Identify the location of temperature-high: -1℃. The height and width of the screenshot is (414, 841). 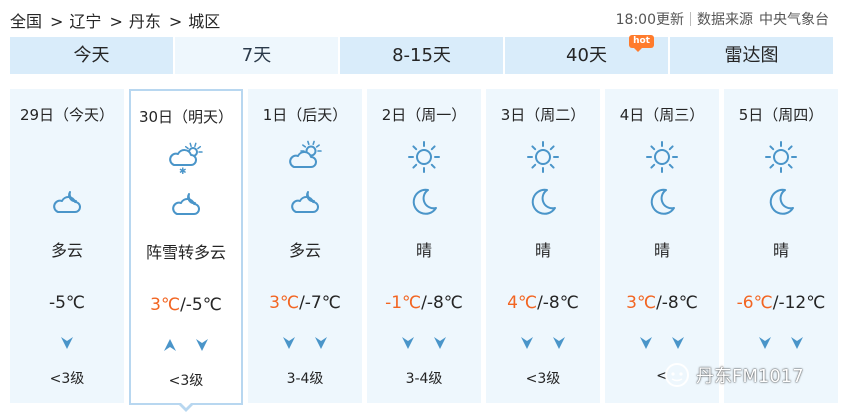
(403, 303).